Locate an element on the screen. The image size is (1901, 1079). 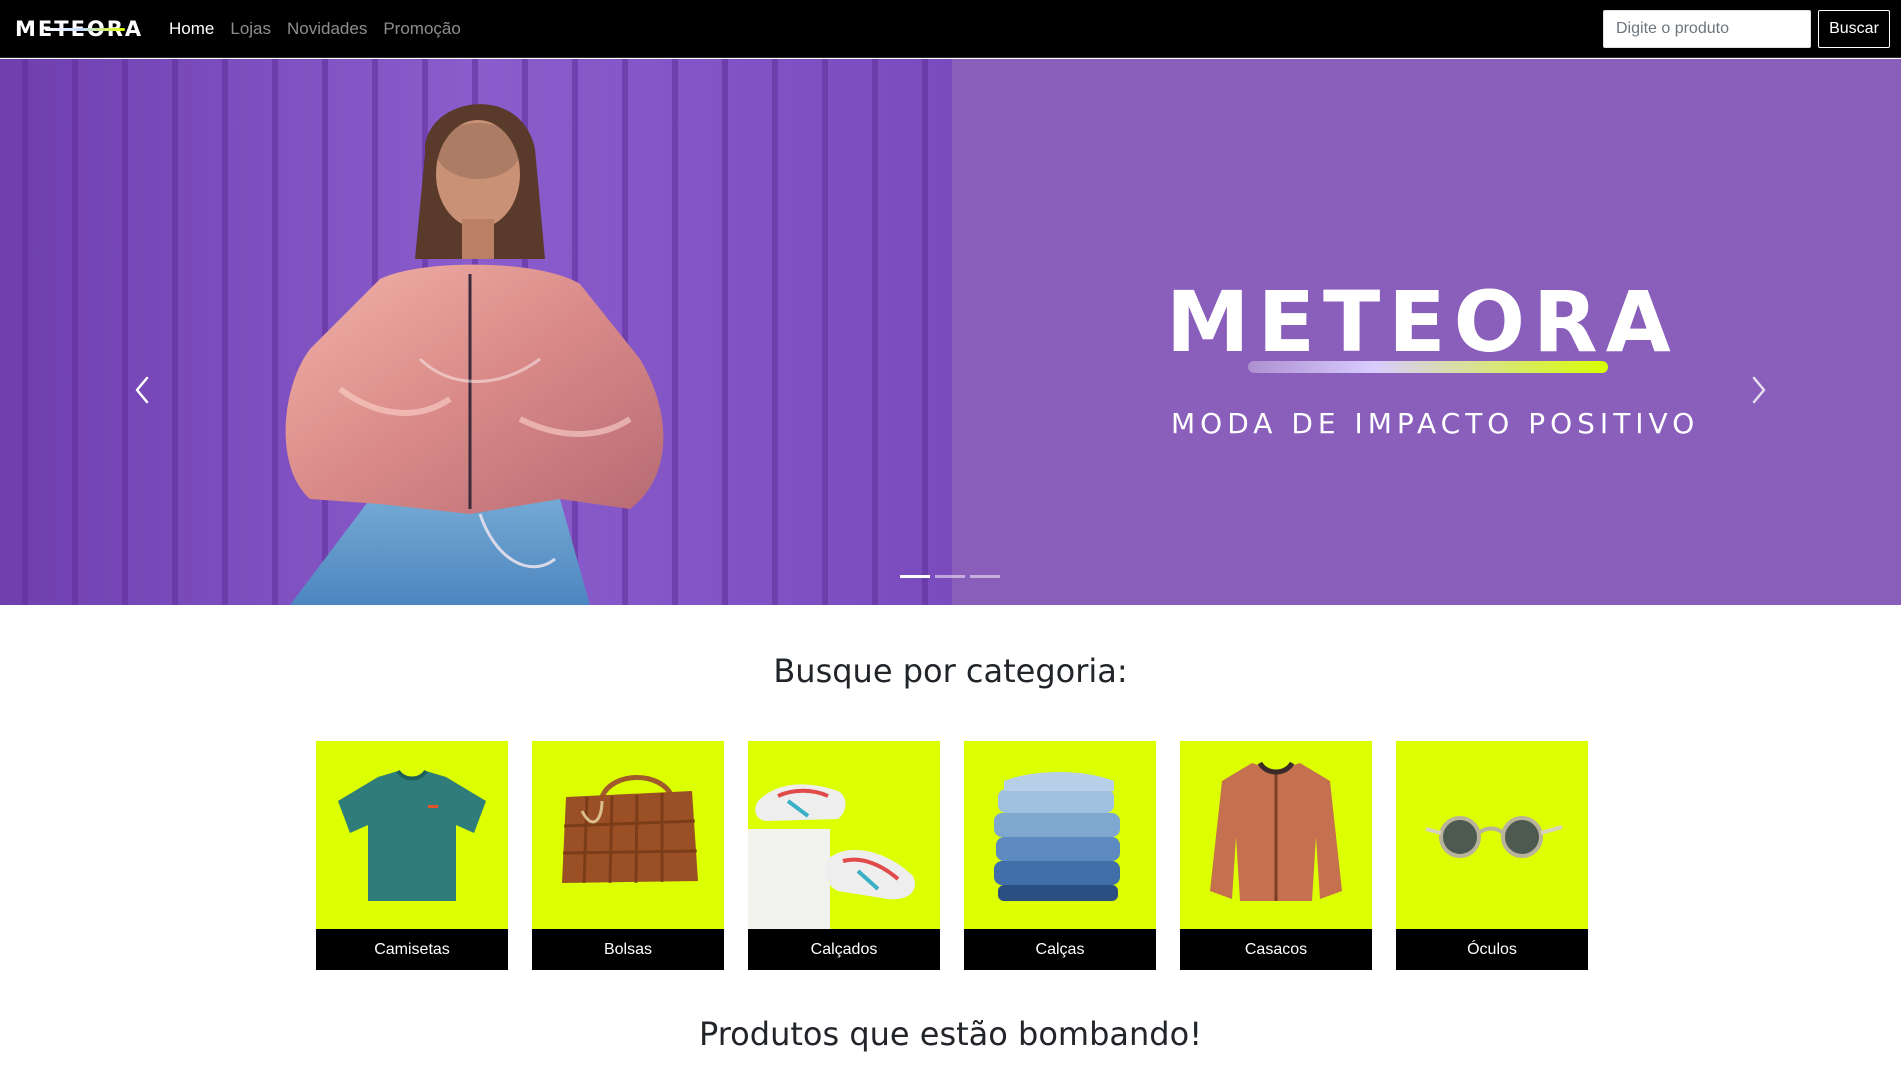
category-card-bolsas: Bolsas is located at coordinates (628, 855).